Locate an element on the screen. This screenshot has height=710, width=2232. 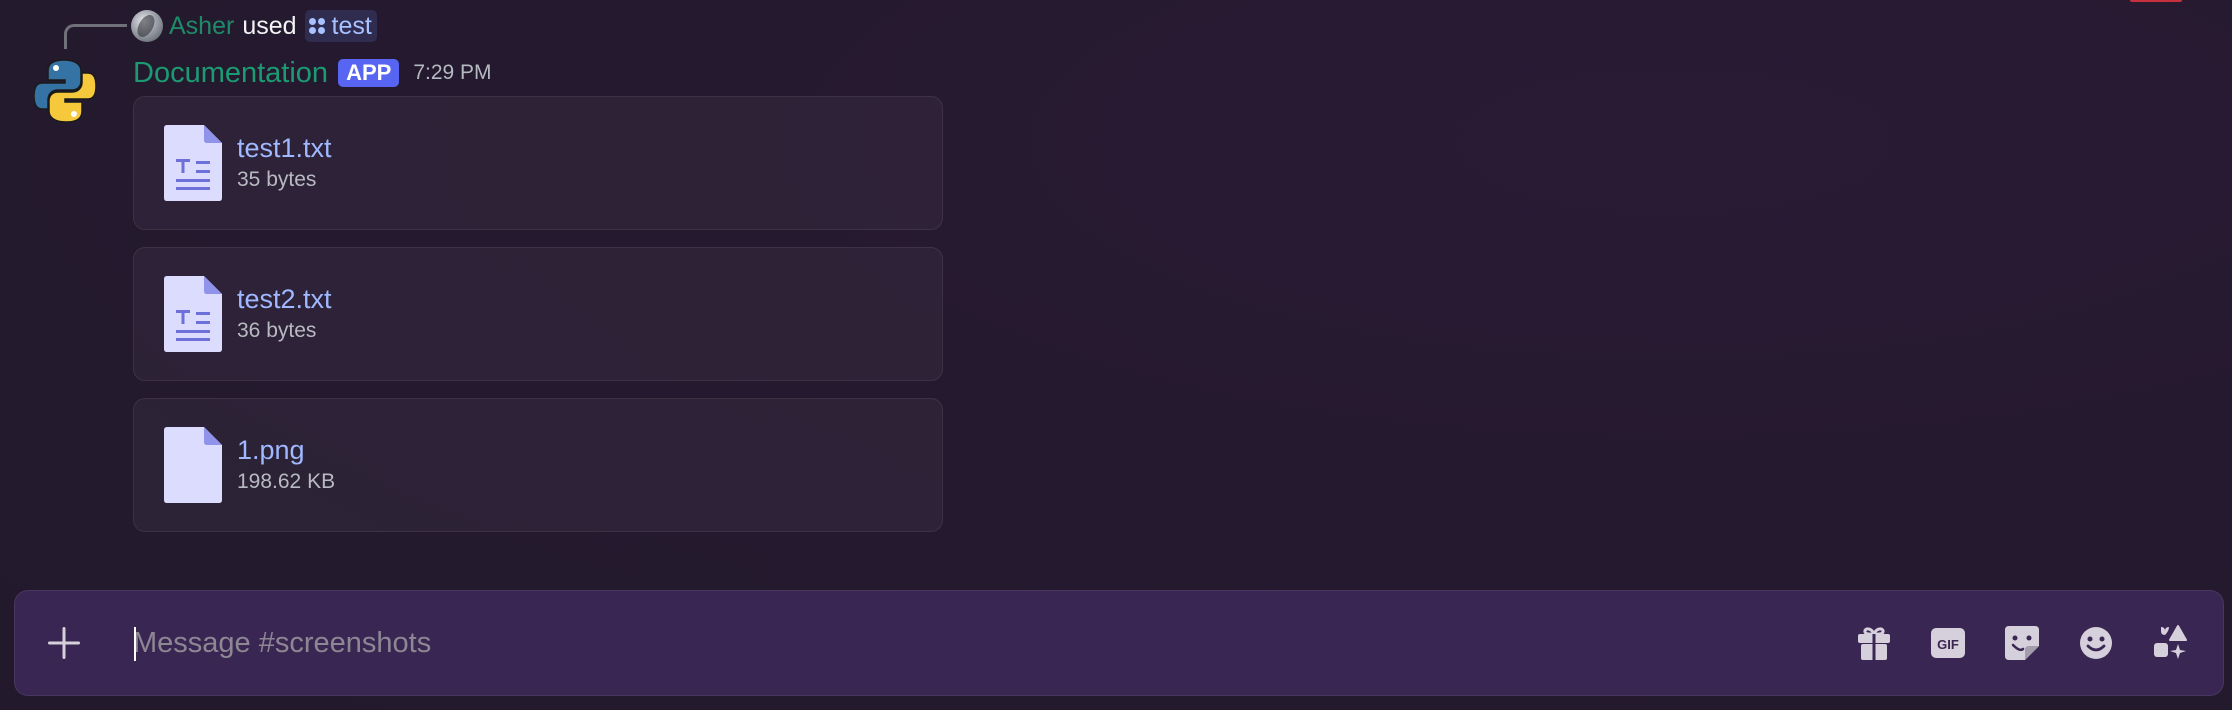
attachment-card: test2.txt 36 bytes is located at coordinates (538, 314).